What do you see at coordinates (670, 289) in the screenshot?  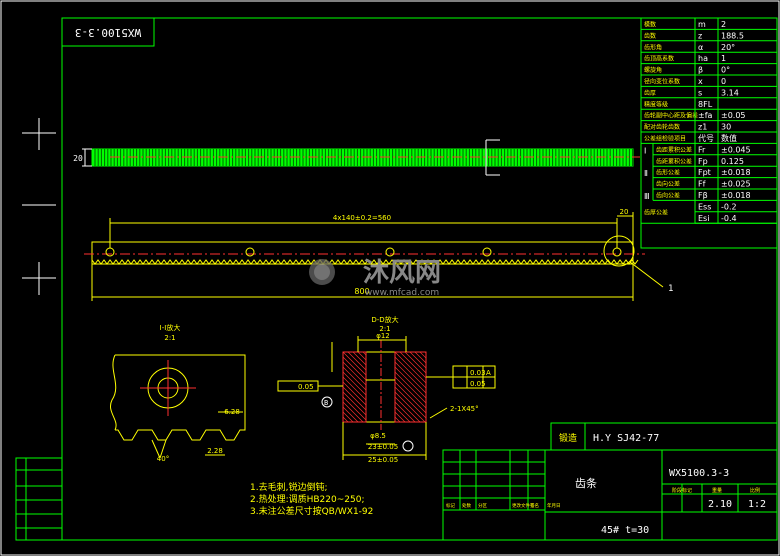 I see `leader-label: 1` at bounding box center [670, 289].